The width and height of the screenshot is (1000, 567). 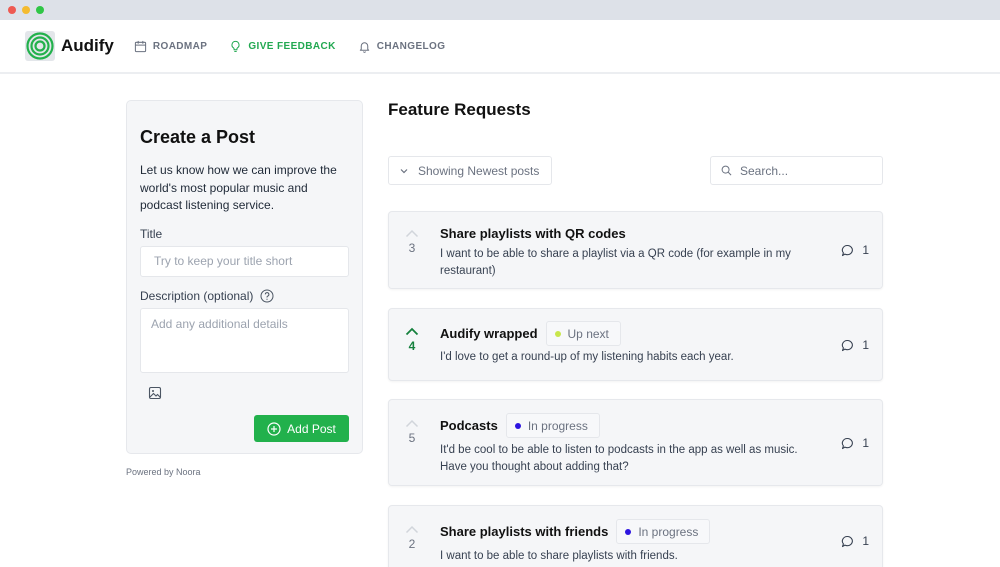 What do you see at coordinates (412, 544) in the screenshot?
I see `vote-count: 2` at bounding box center [412, 544].